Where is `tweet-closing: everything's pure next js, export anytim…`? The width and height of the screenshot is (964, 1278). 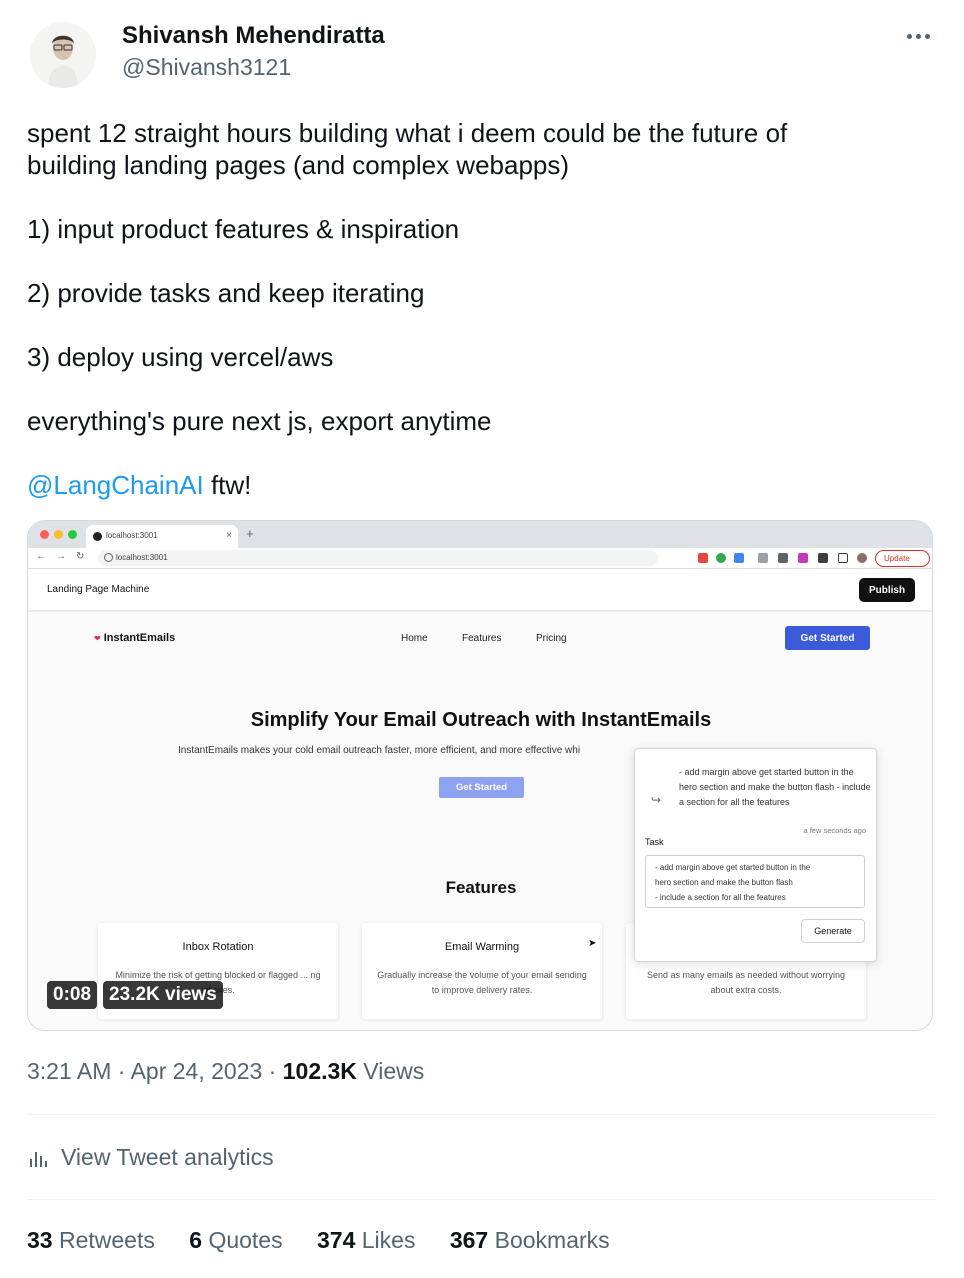 tweet-closing: everything's pure next js, export anytim… is located at coordinates (259, 421).